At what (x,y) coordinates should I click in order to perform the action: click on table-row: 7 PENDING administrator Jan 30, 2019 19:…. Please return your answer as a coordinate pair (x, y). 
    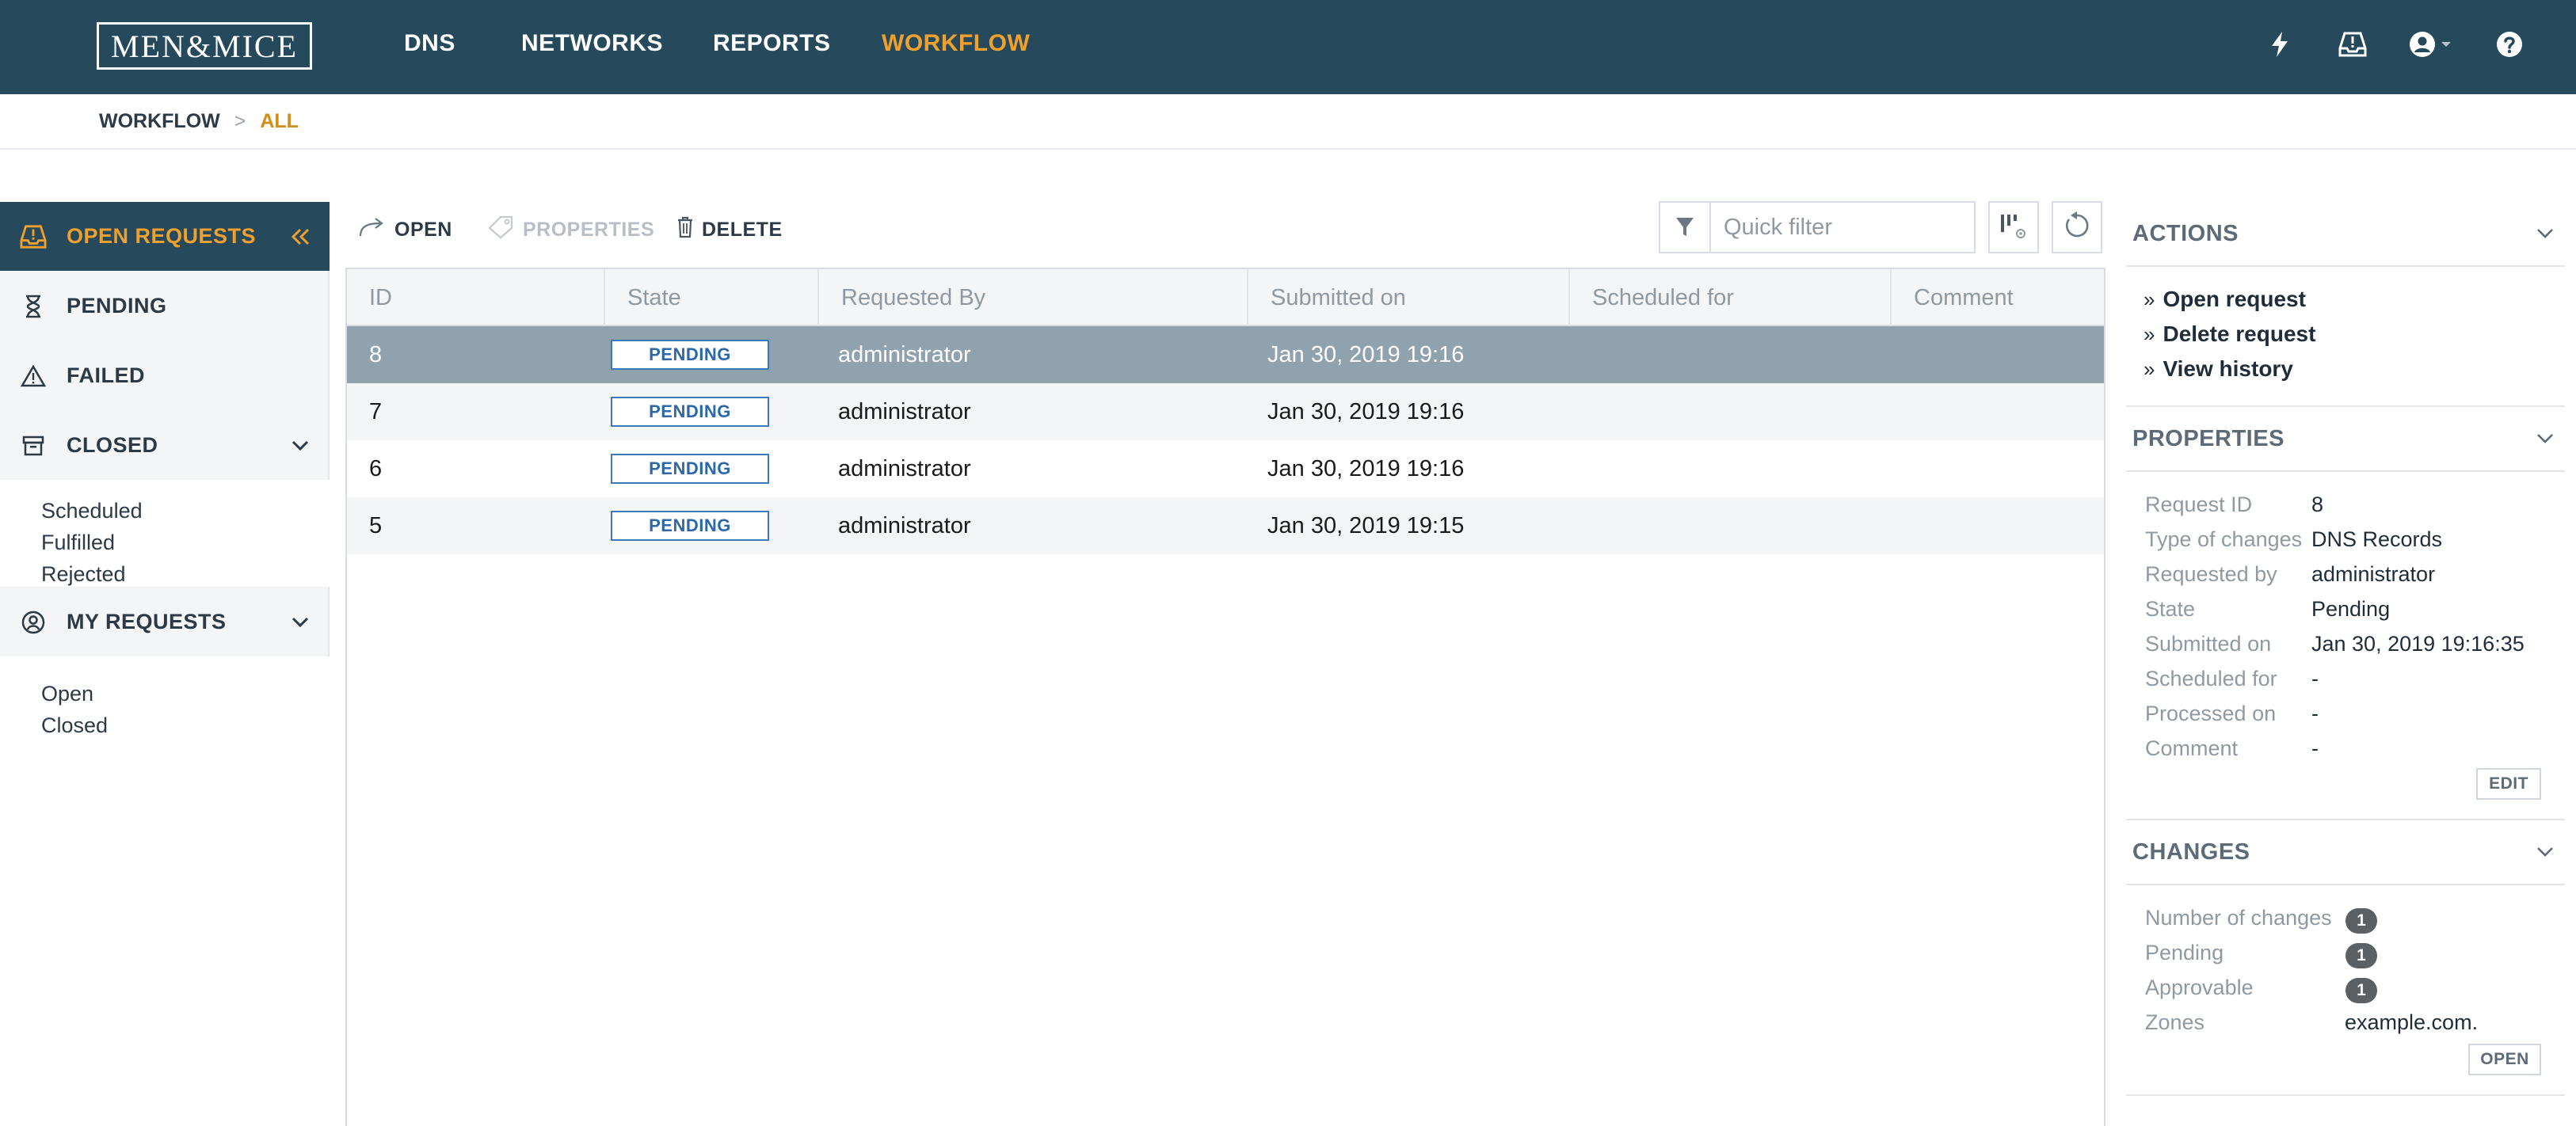
    Looking at the image, I should click on (1226, 411).